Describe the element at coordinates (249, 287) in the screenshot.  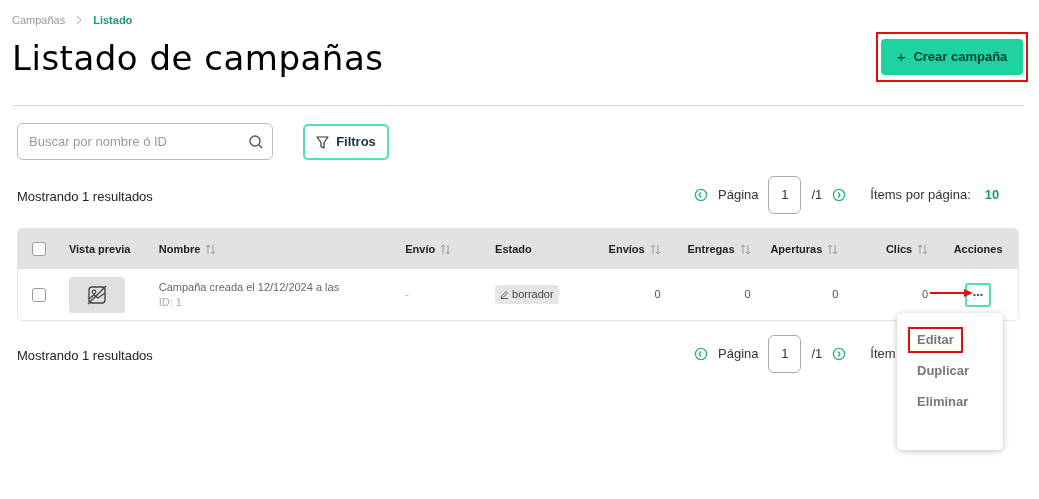
I see `campaign-name: Campaña creada el 12/12/2024 a las` at that location.